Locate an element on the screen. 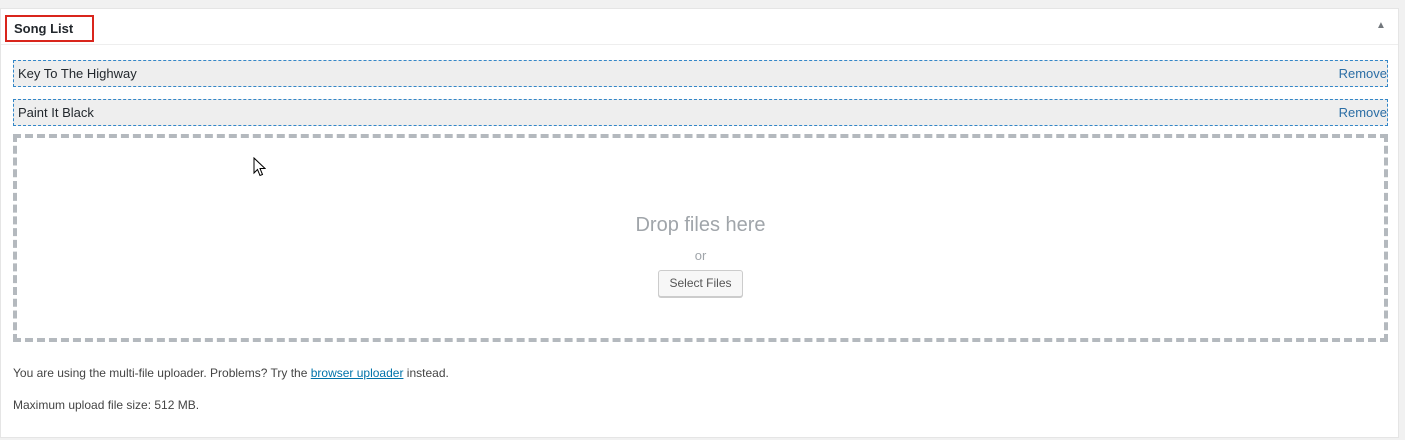  song-name: Paint It Black is located at coordinates (56, 112).